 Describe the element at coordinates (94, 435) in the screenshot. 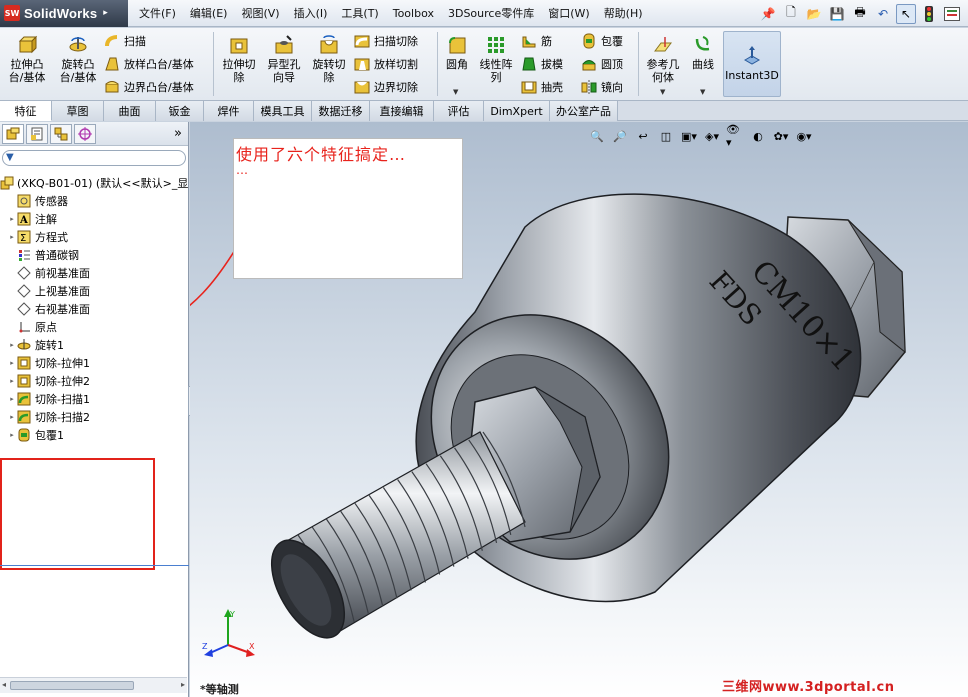

I see `tree-item: ▸ 包覆1` at that location.